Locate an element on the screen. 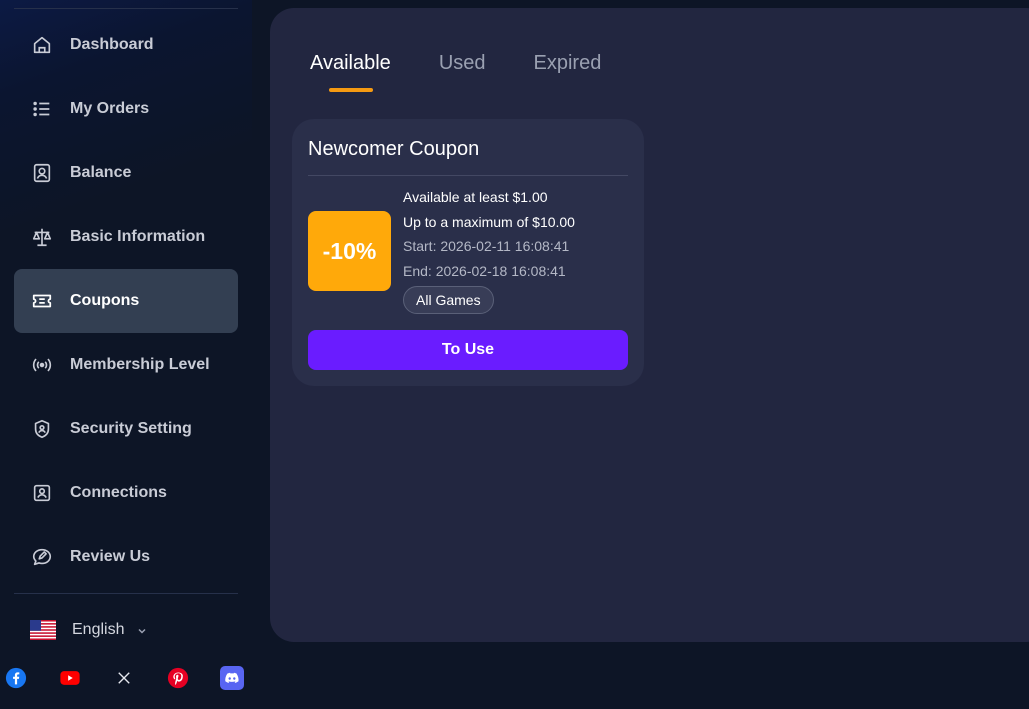 The width and height of the screenshot is (1029, 709). shield-icon is located at coordinates (42, 429).